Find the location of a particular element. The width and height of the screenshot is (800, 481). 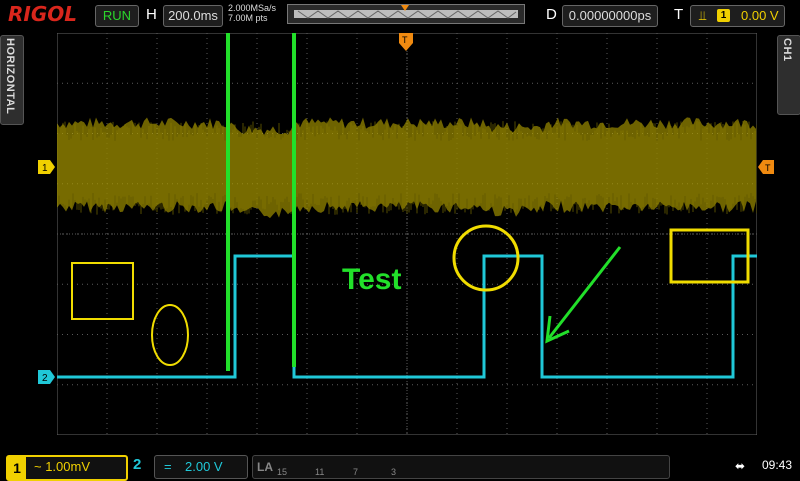

channel-2-coupling: = is located at coordinates (168, 466).